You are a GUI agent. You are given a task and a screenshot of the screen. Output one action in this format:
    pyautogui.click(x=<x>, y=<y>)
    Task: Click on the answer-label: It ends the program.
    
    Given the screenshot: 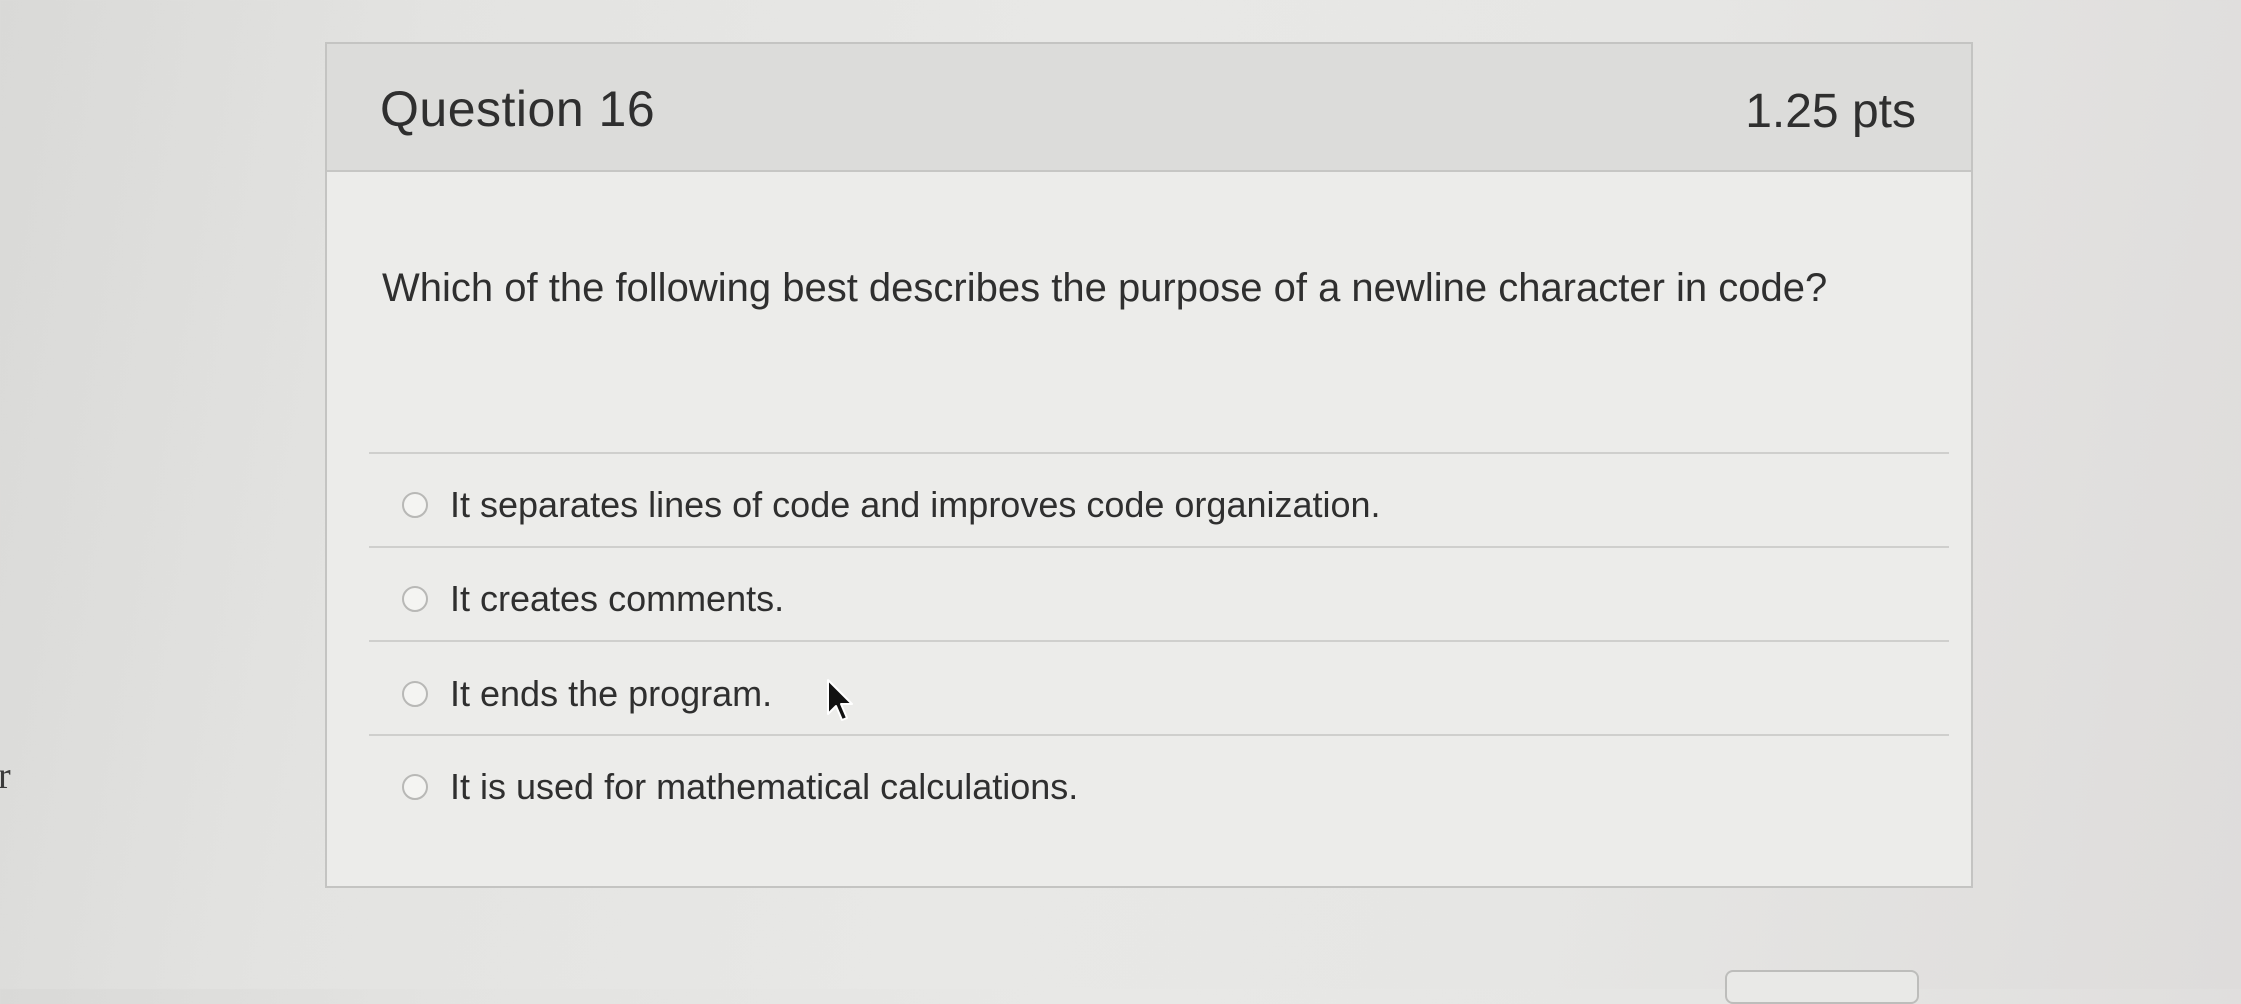 What is the action you would take?
    pyautogui.click(x=611, y=693)
    